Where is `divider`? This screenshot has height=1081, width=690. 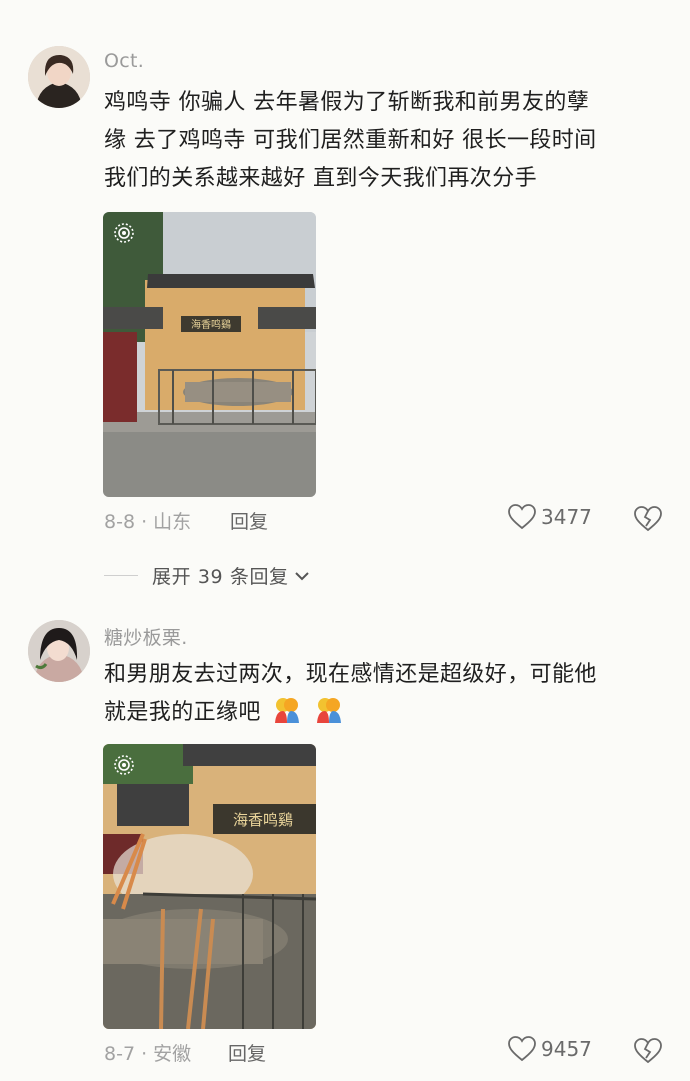
divider is located at coordinates (121, 575).